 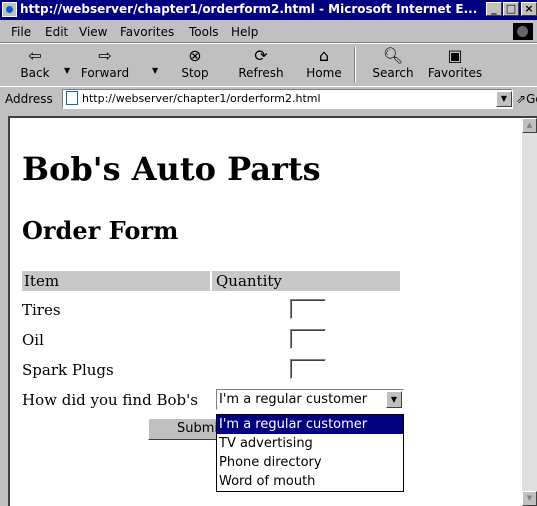 I want to click on row-label-tires: Tires, so click(x=41, y=310).